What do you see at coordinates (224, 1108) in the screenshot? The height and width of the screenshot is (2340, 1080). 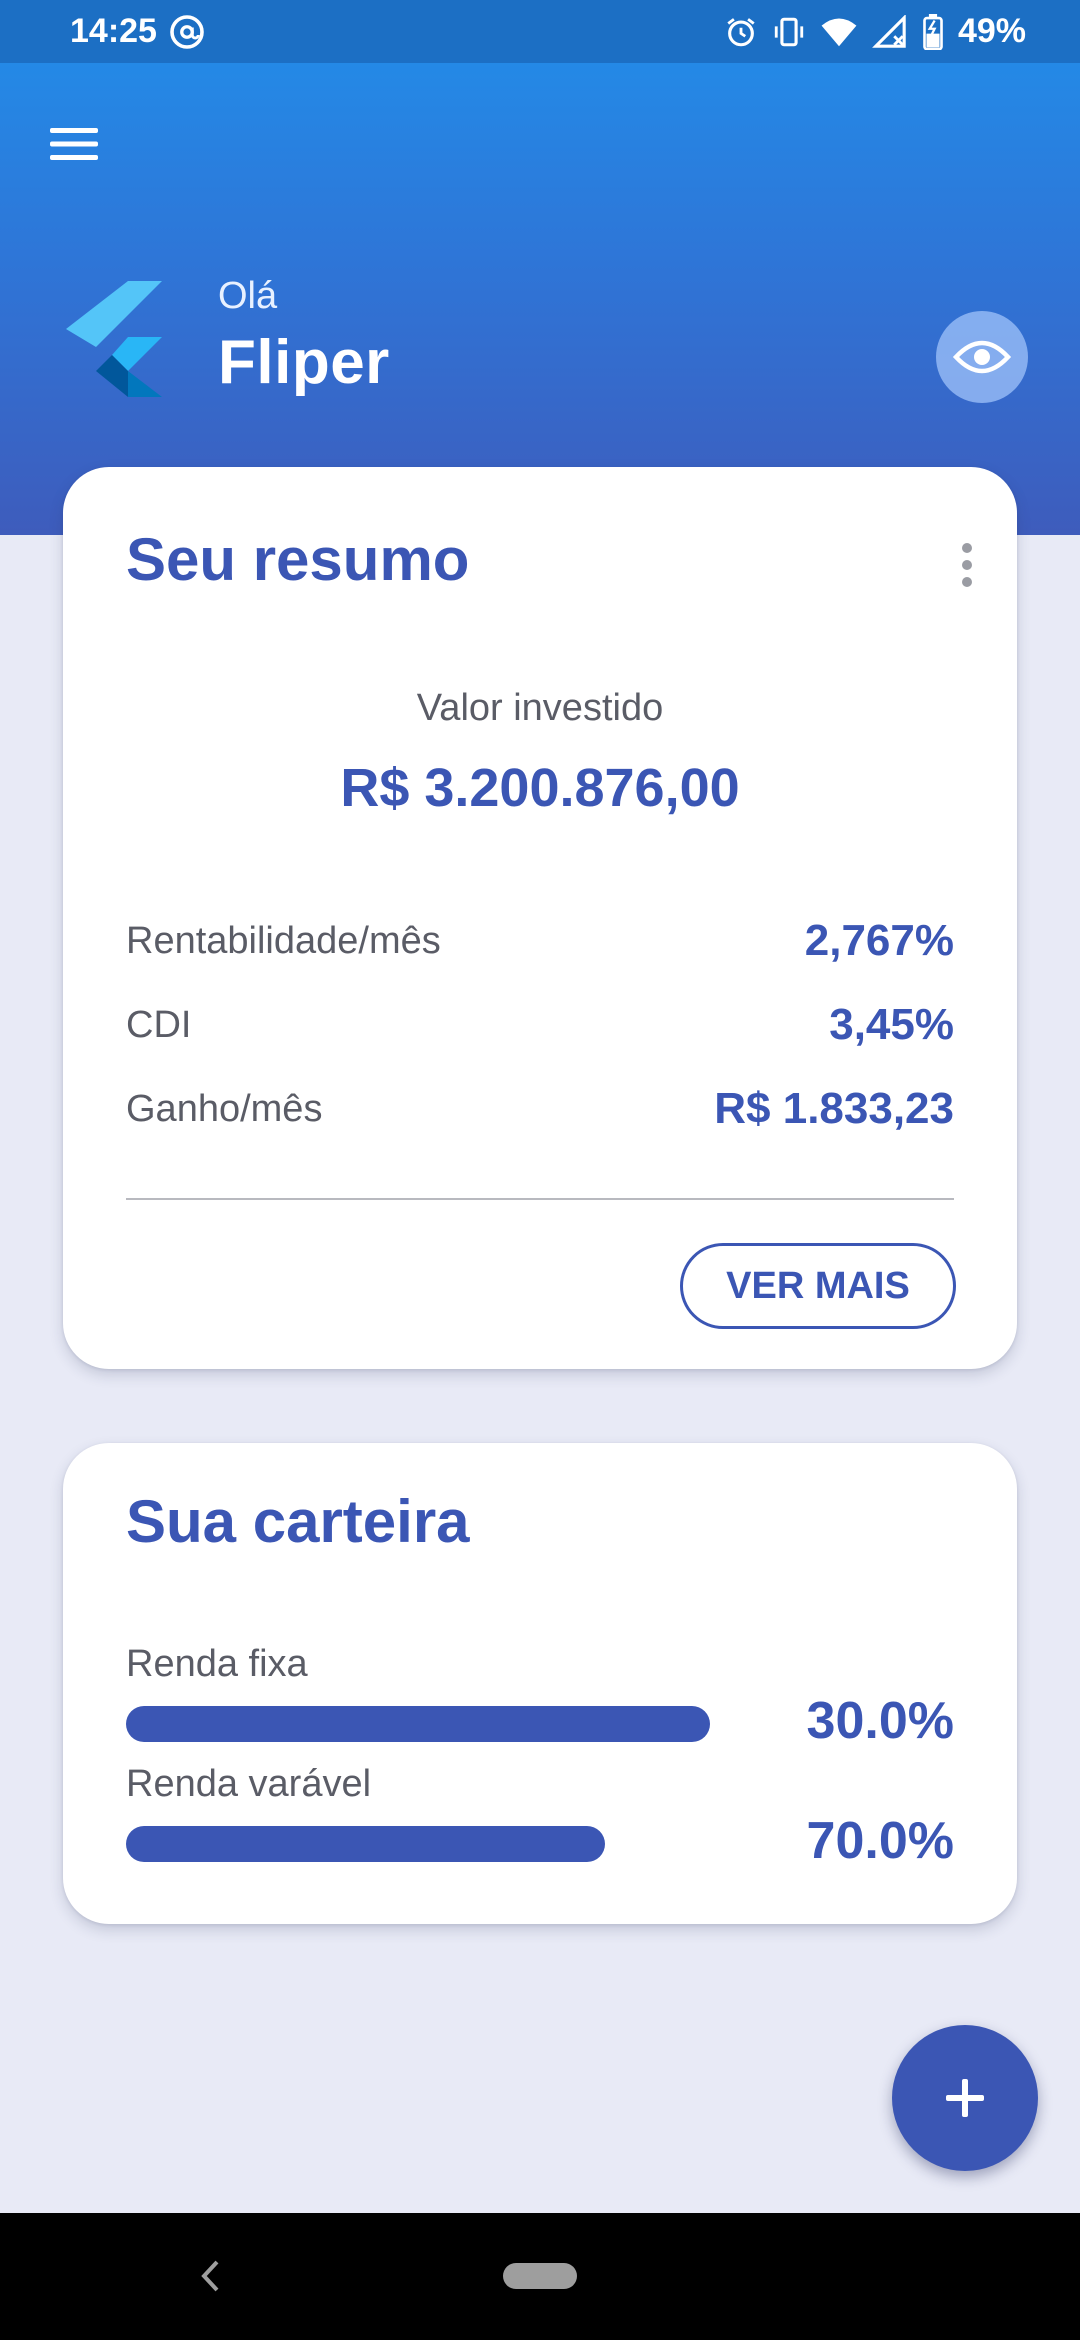 I see `stat-label: Ganho/mês` at bounding box center [224, 1108].